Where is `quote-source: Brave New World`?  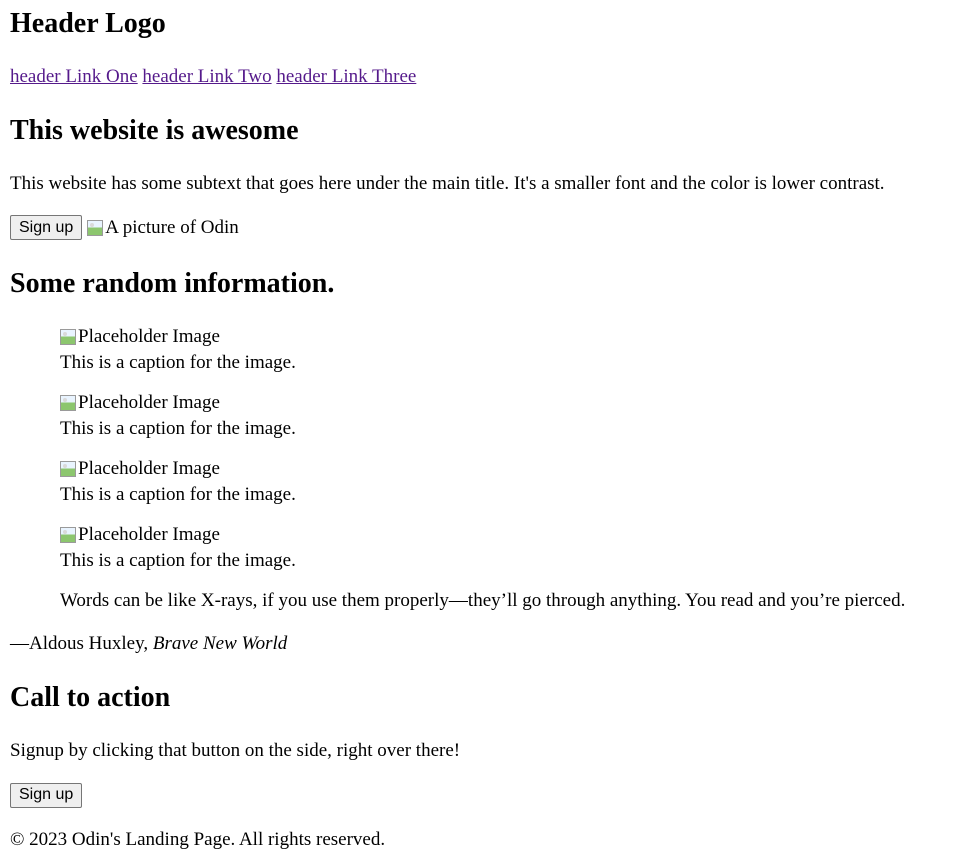 quote-source: Brave New World is located at coordinates (220, 643).